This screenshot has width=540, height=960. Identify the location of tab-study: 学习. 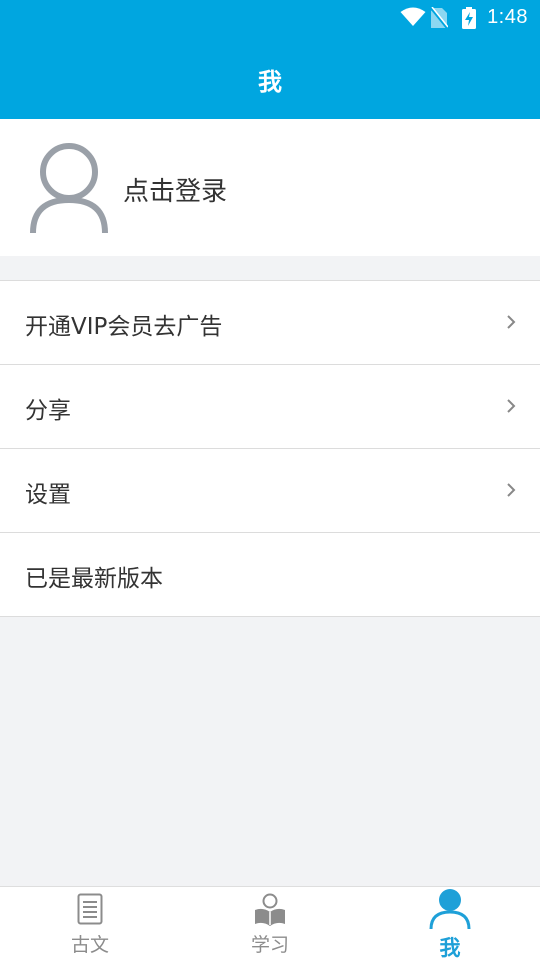
(270, 923).